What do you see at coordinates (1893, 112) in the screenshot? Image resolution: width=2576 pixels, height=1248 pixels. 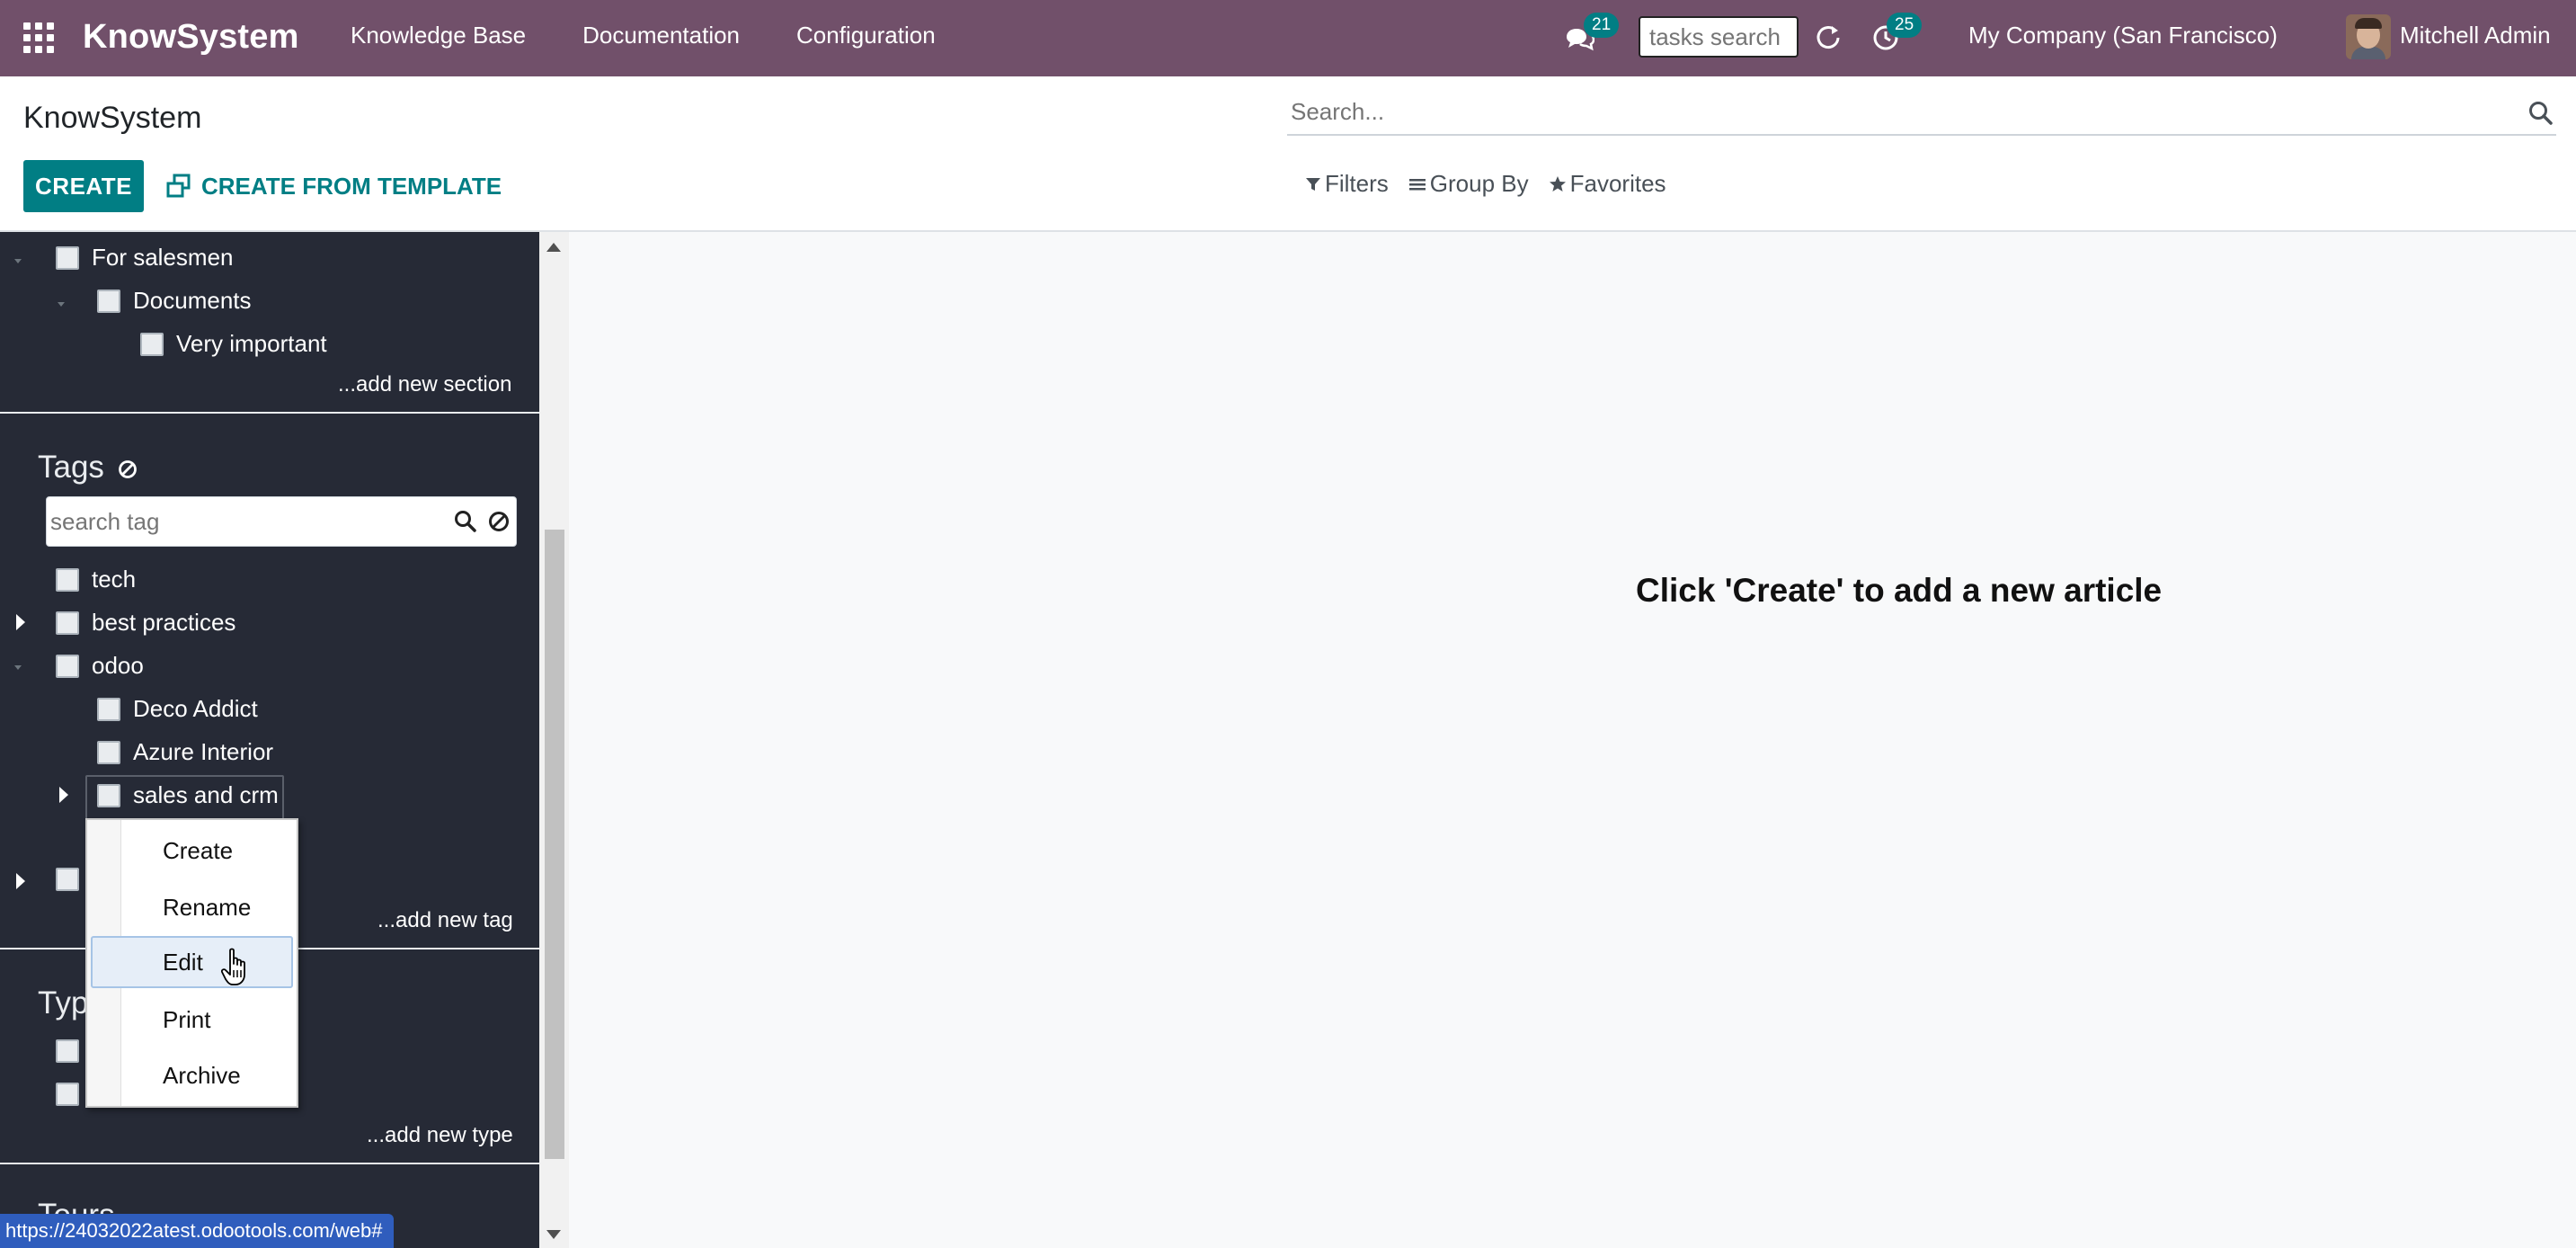 I see `search-input` at bounding box center [1893, 112].